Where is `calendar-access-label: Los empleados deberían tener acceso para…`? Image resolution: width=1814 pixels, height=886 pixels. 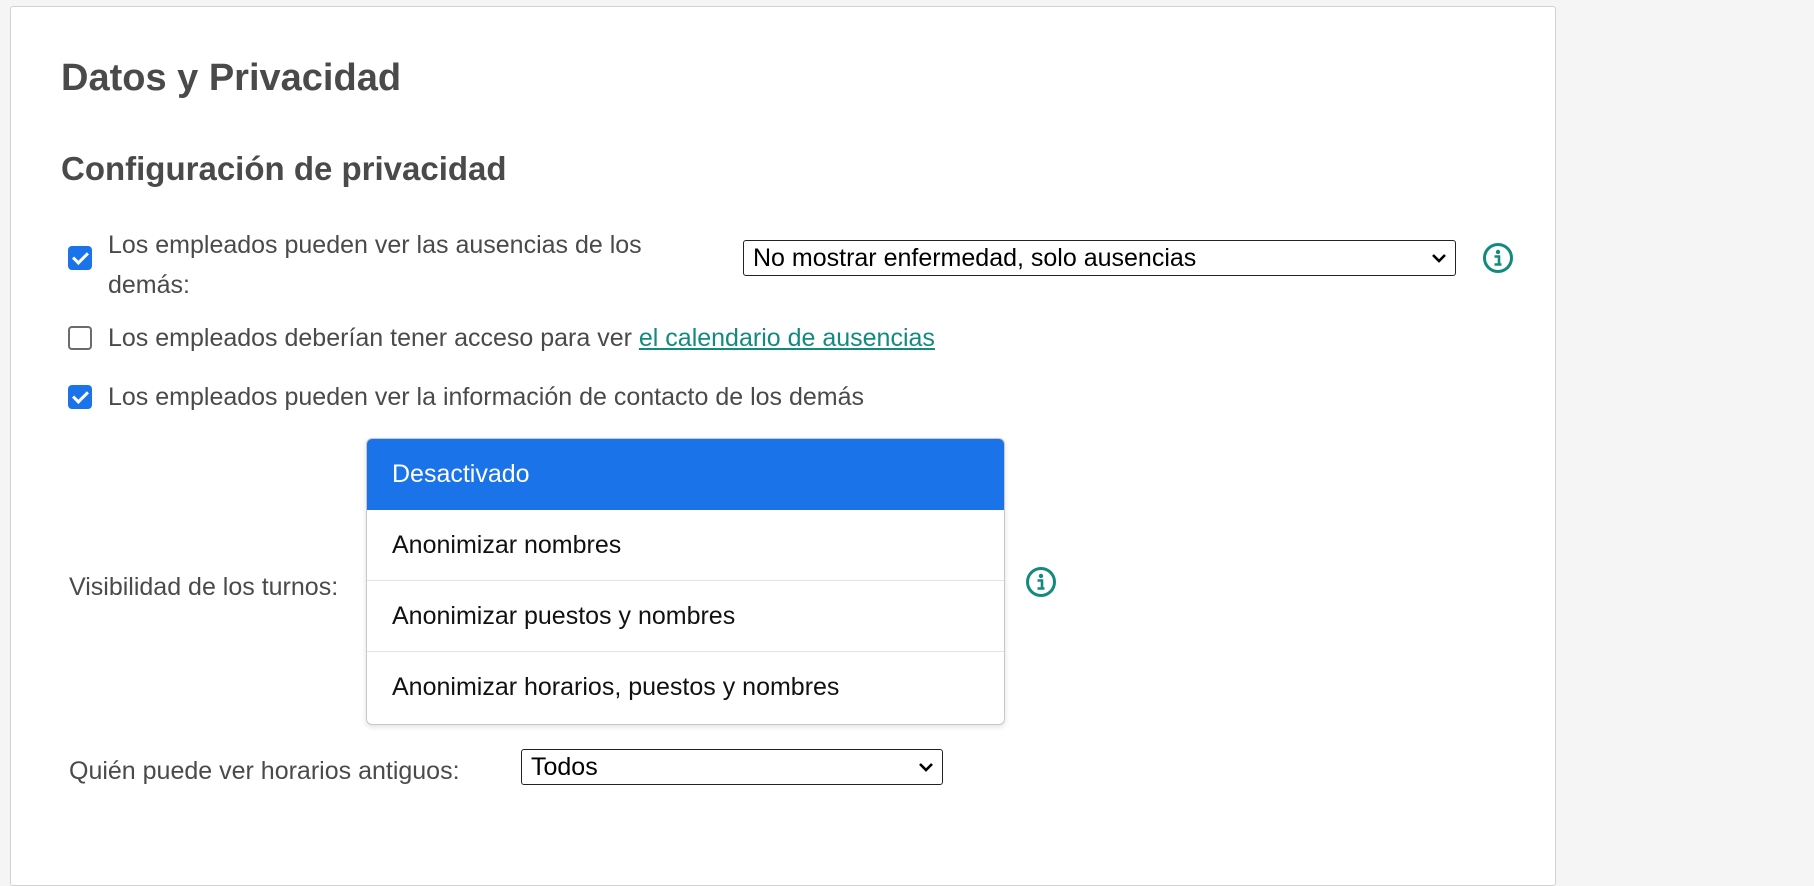
calendar-access-label: Los empleados deberían tener acceso para… is located at coordinates (521, 338).